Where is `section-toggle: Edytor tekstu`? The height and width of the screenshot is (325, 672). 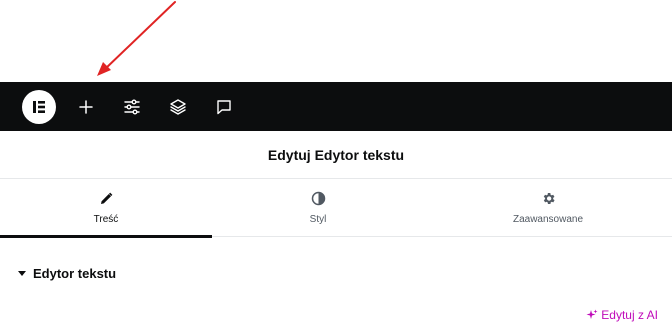
section-toggle: Edytor tekstu is located at coordinates (67, 273).